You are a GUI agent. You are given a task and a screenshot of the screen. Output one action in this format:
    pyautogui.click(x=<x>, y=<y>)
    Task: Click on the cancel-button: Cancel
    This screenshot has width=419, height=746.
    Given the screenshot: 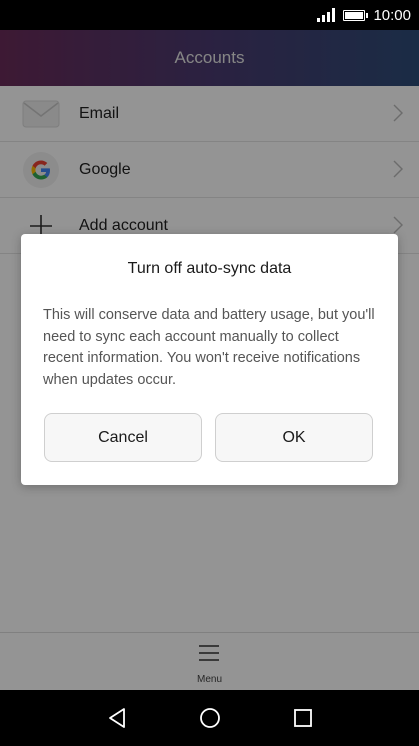 What is the action you would take?
    pyautogui.click(x=123, y=437)
    